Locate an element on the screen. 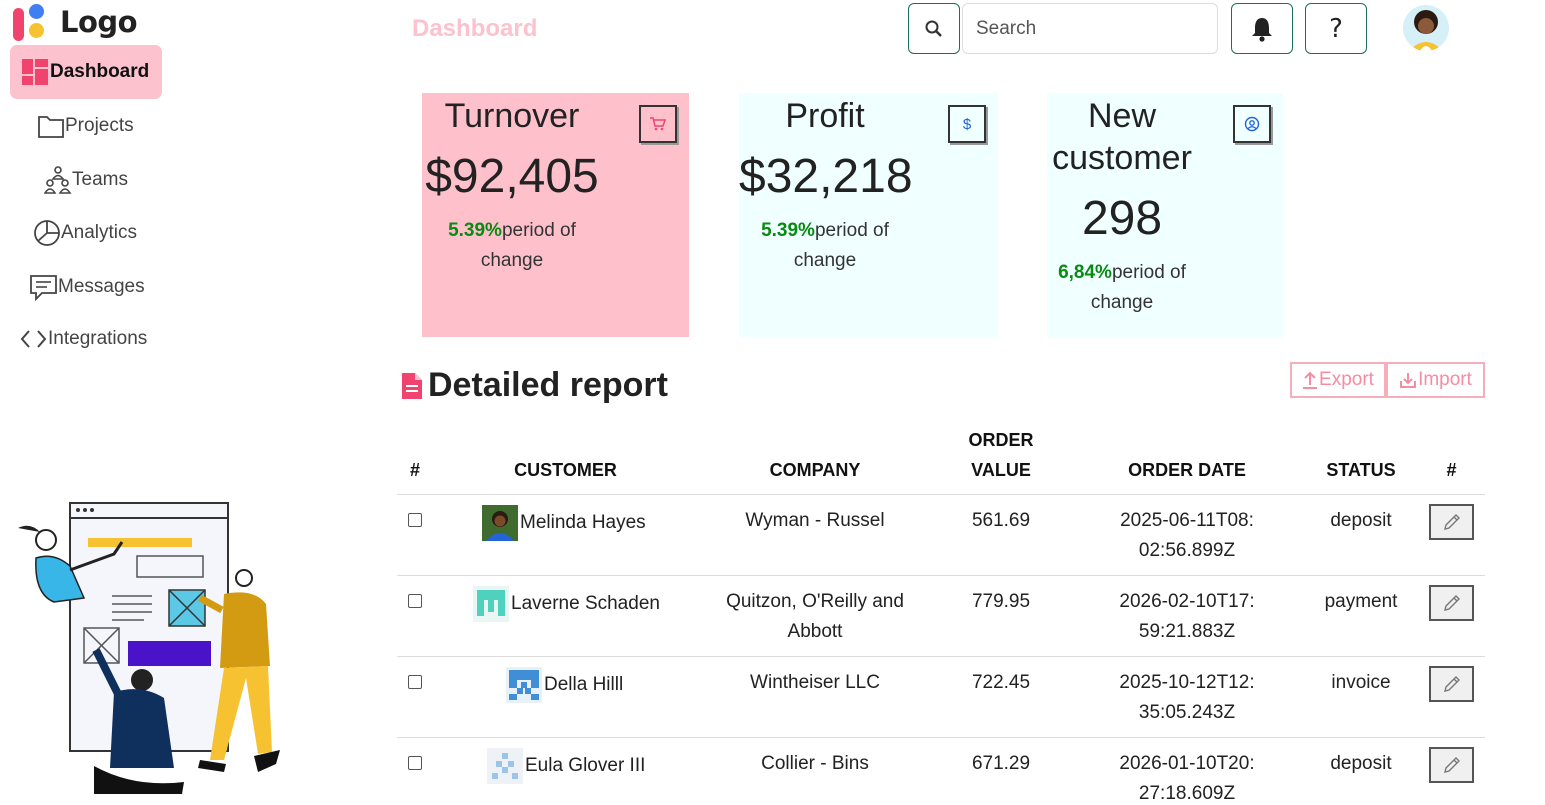  search-icon is located at coordinates (933, 28).